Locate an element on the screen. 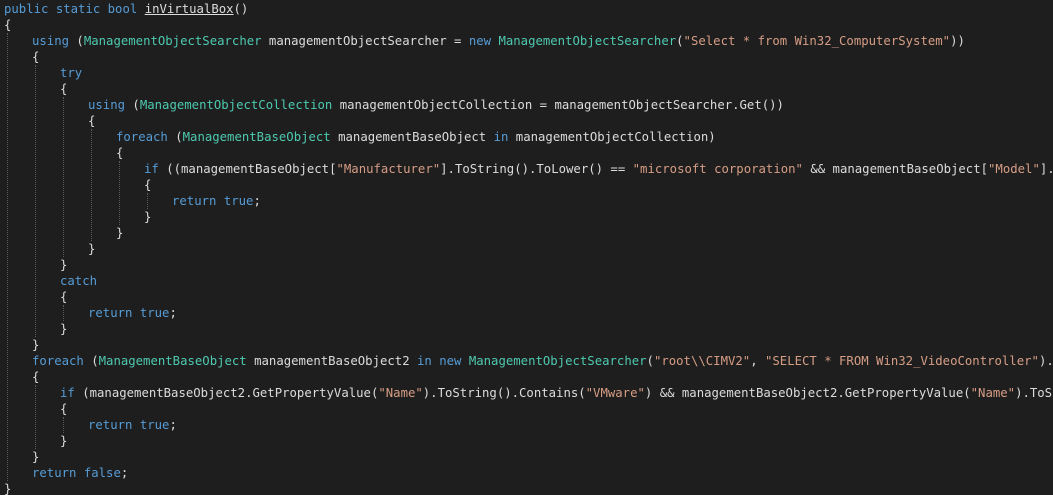 This screenshot has height=495, width=1053. code-token: && managementBaseObject[ is located at coordinates (895, 169).